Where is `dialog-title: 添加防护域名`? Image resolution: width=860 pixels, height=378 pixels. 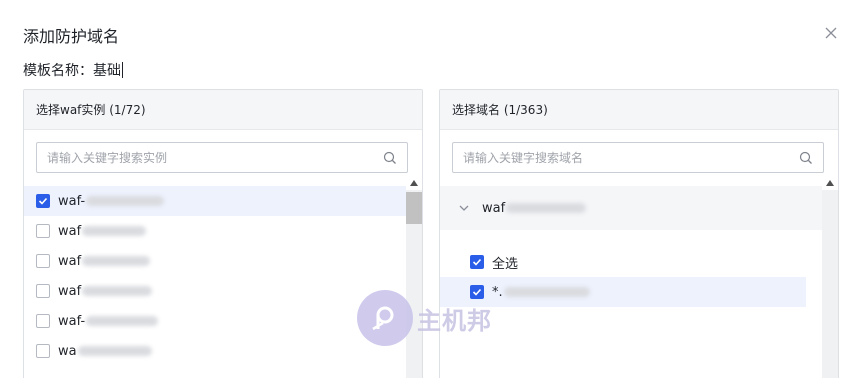
dialog-title: 添加防护域名 is located at coordinates (71, 36).